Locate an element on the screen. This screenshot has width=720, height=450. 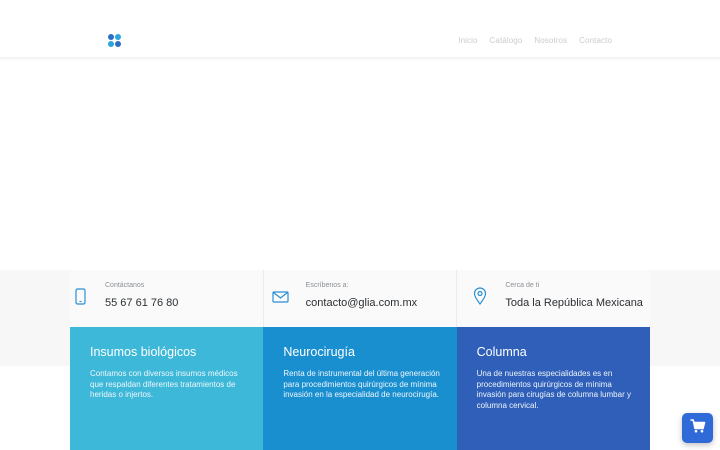
mail-icon is located at coordinates (283, 297).